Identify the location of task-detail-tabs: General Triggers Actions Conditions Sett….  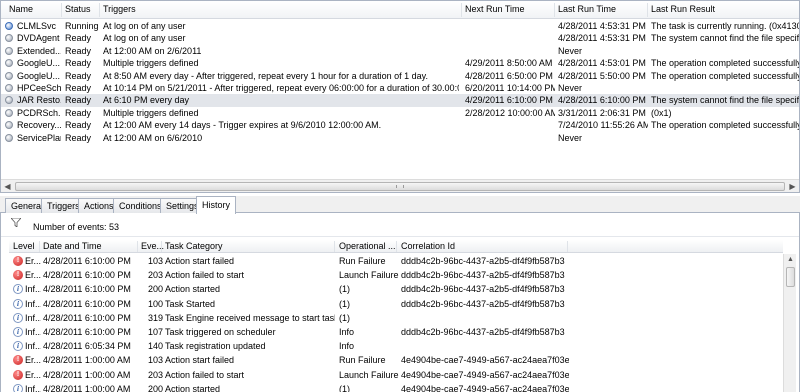
(400, 205).